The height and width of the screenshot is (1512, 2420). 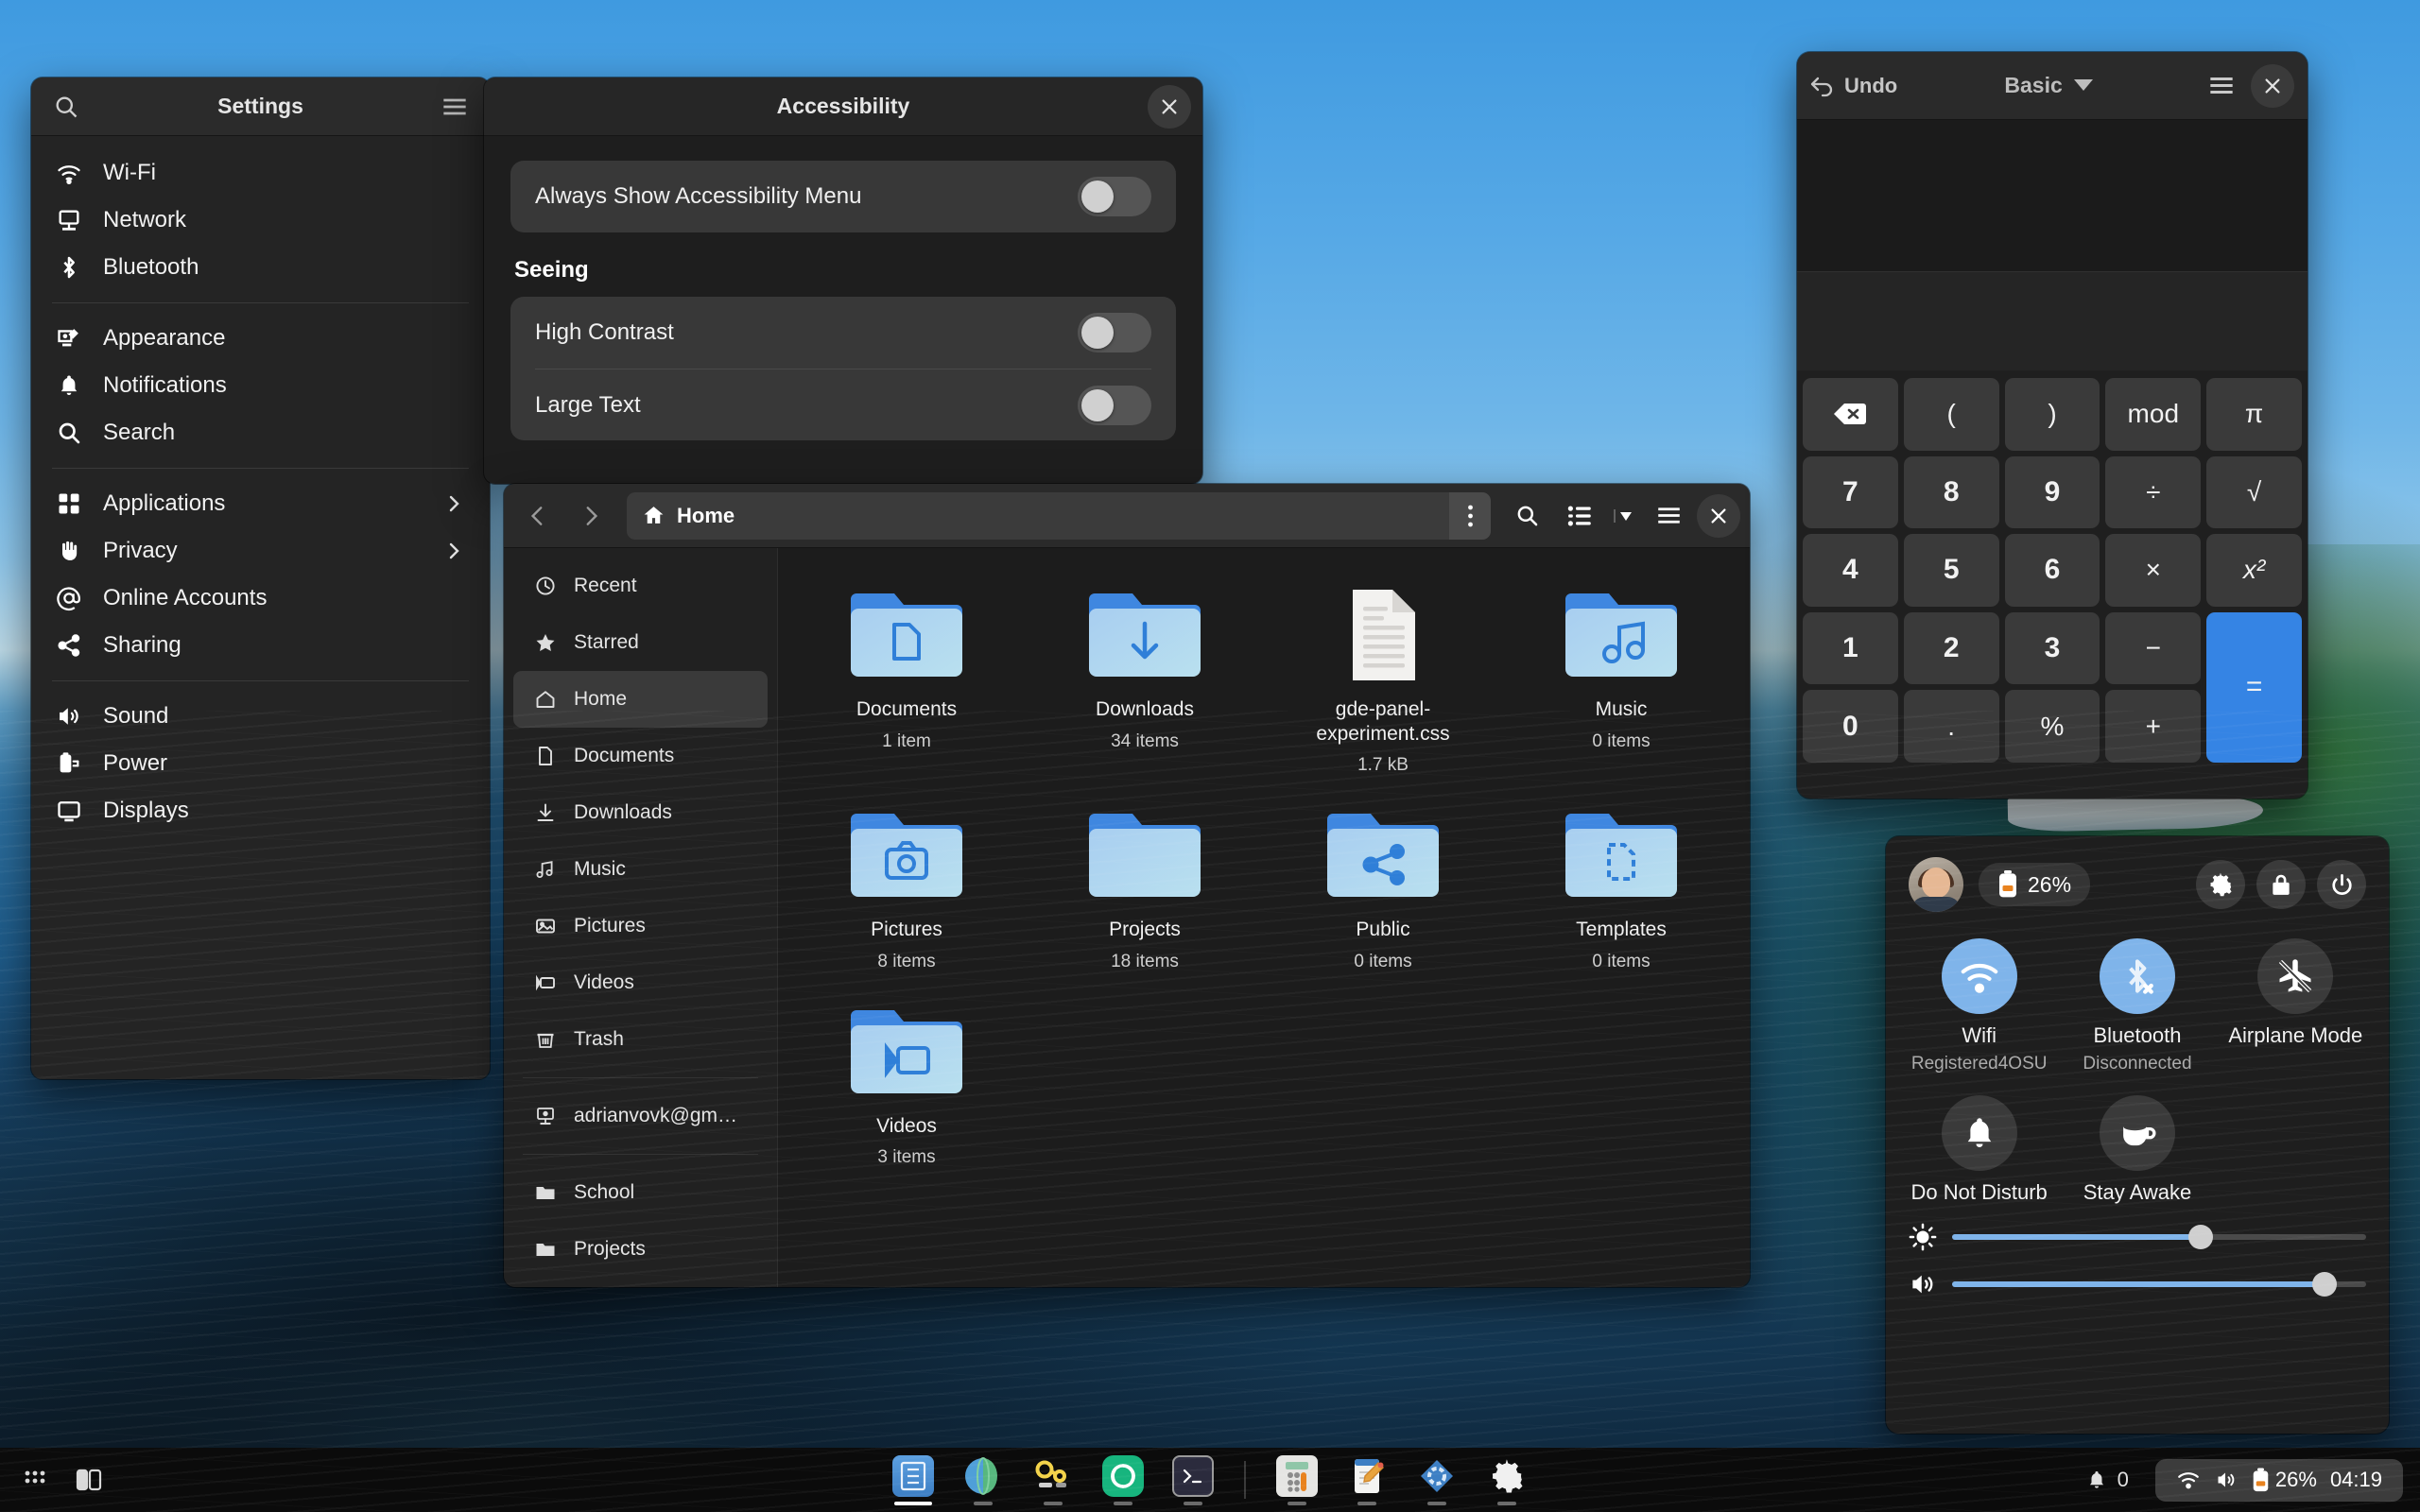 I want to click on sidebar-item-appearance: Appearance, so click(x=261, y=338).